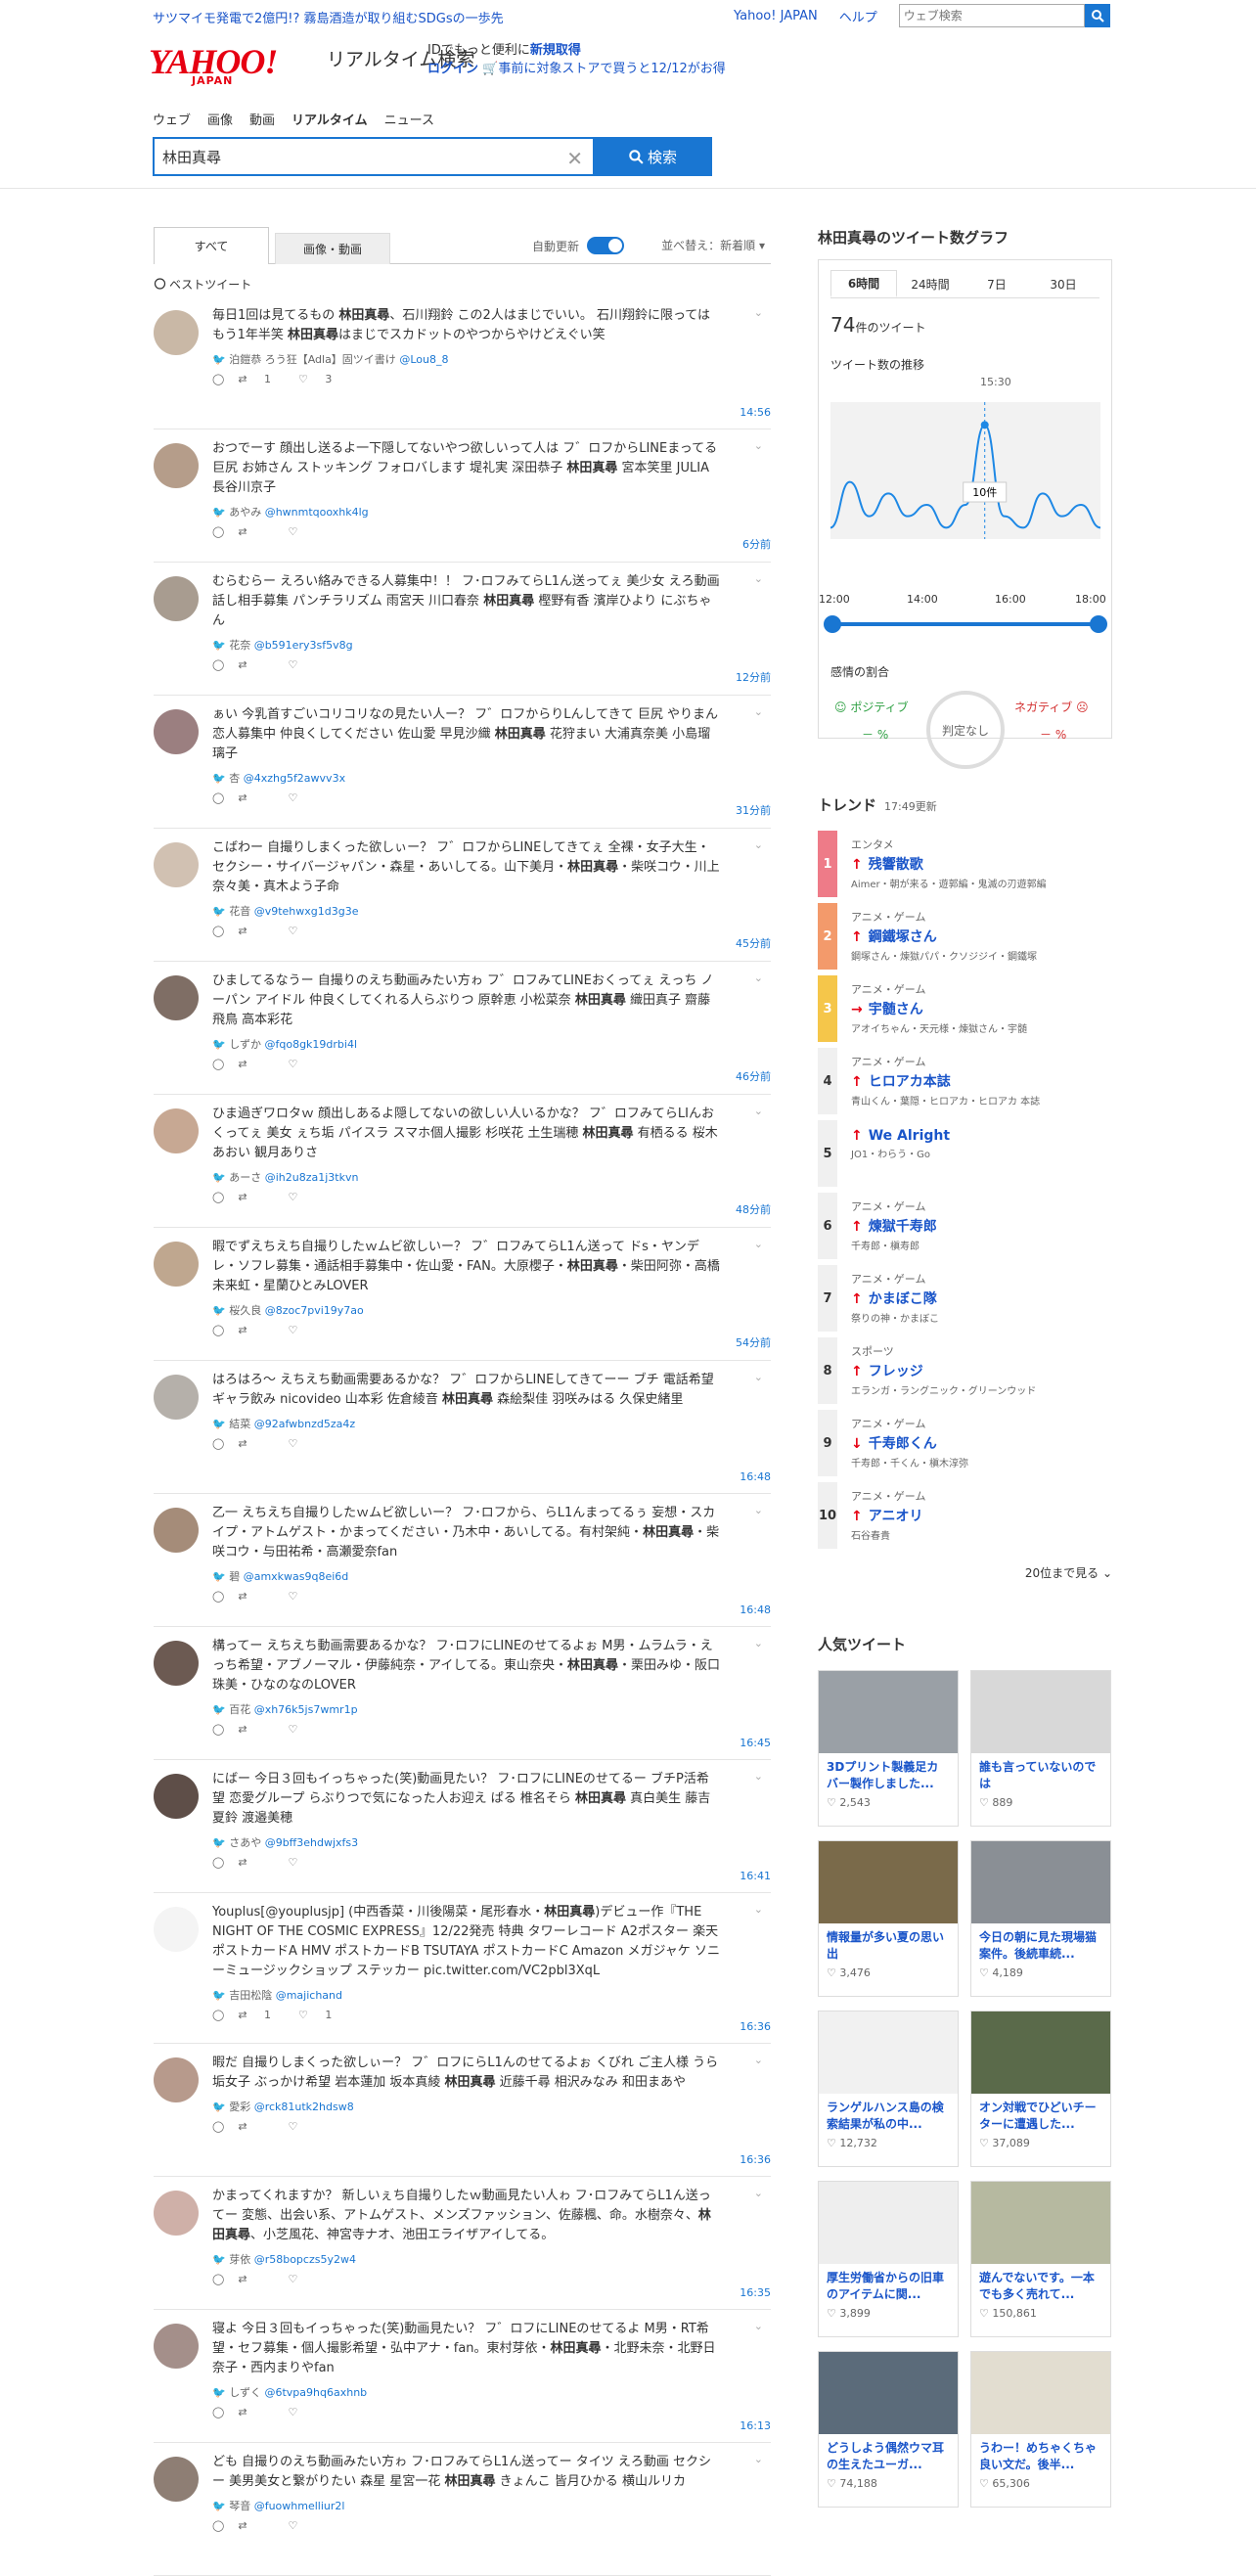 This screenshot has width=1256, height=2576. I want to click on trend-word: We Alright, so click(909, 1136).